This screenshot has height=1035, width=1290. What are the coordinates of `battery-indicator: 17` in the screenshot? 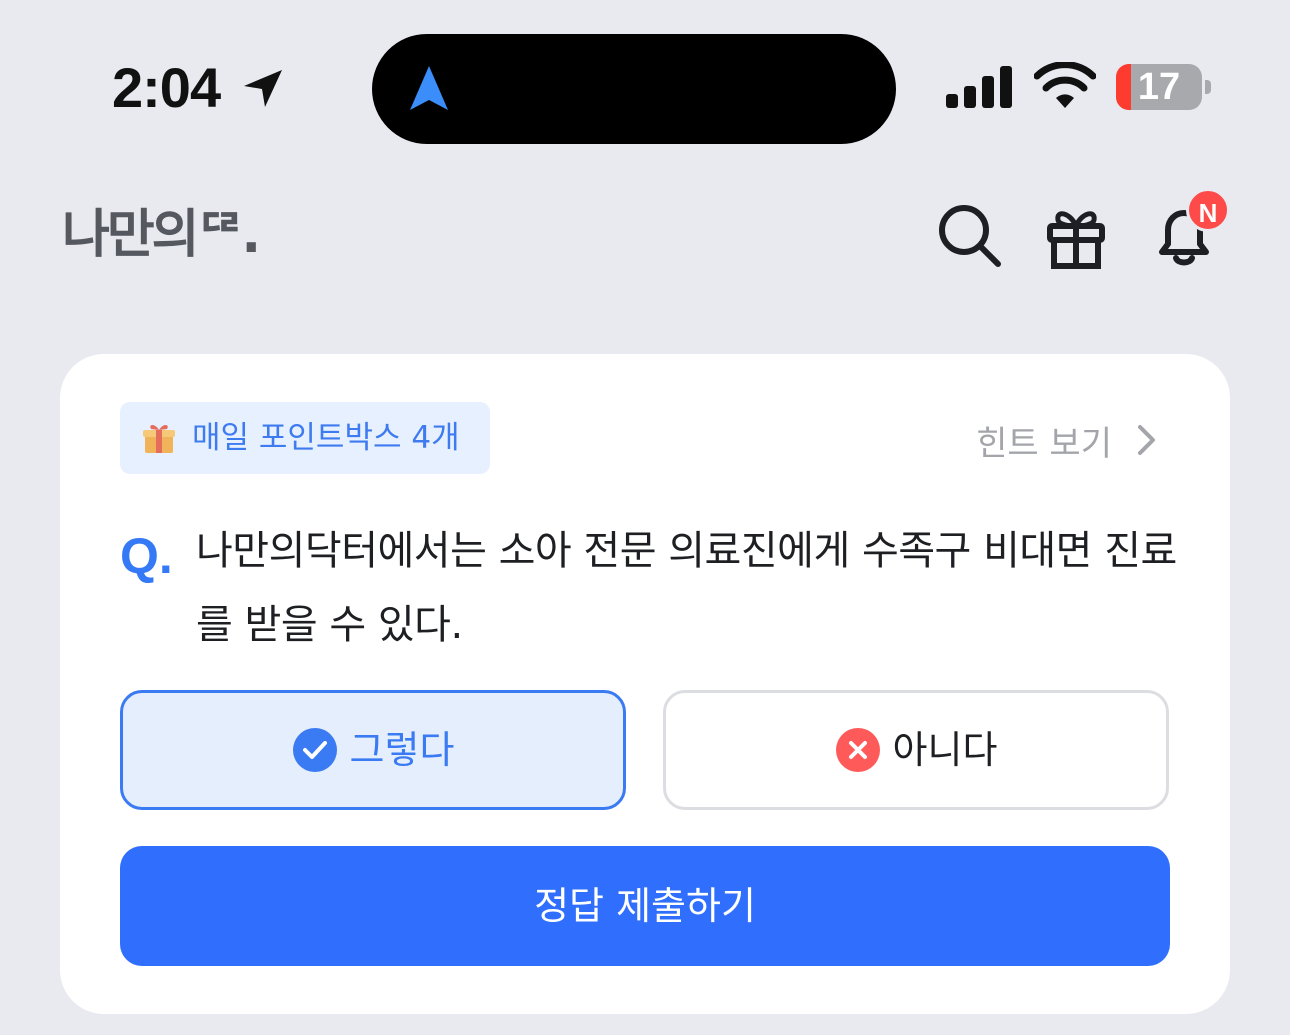 It's located at (1165, 87).